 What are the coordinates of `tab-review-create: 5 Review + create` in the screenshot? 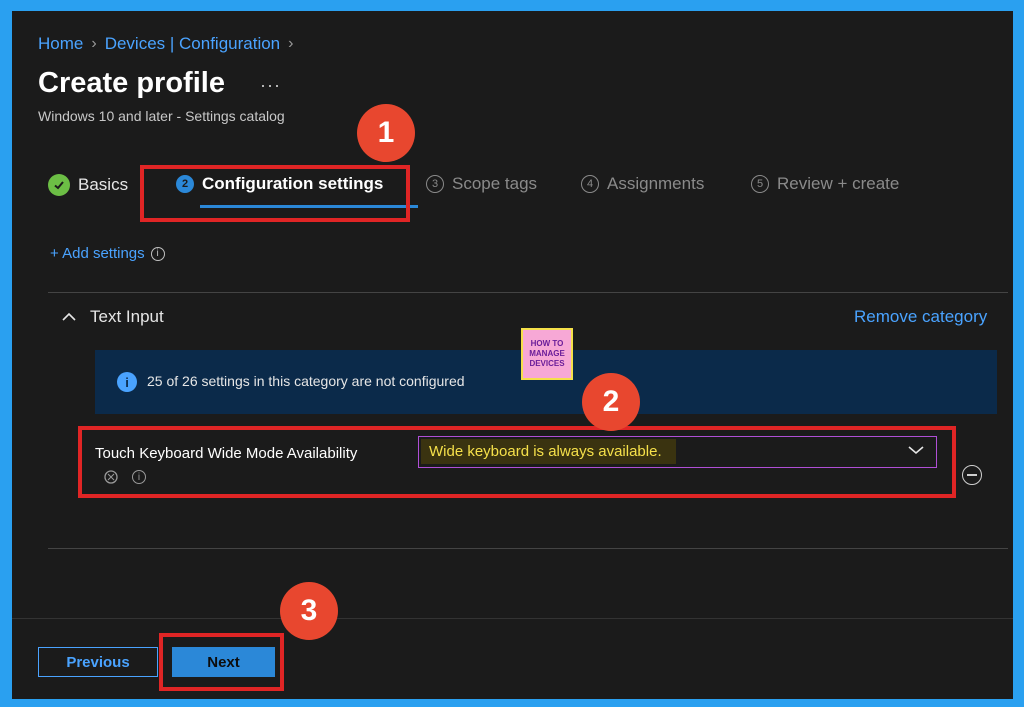 It's located at (825, 184).